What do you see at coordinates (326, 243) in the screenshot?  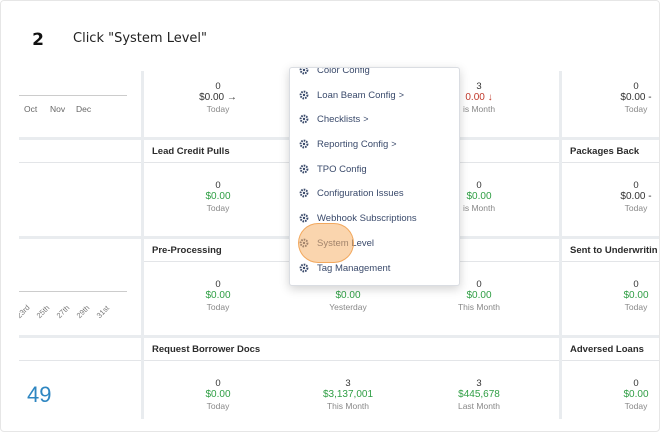 I see `click-target-highlight` at bounding box center [326, 243].